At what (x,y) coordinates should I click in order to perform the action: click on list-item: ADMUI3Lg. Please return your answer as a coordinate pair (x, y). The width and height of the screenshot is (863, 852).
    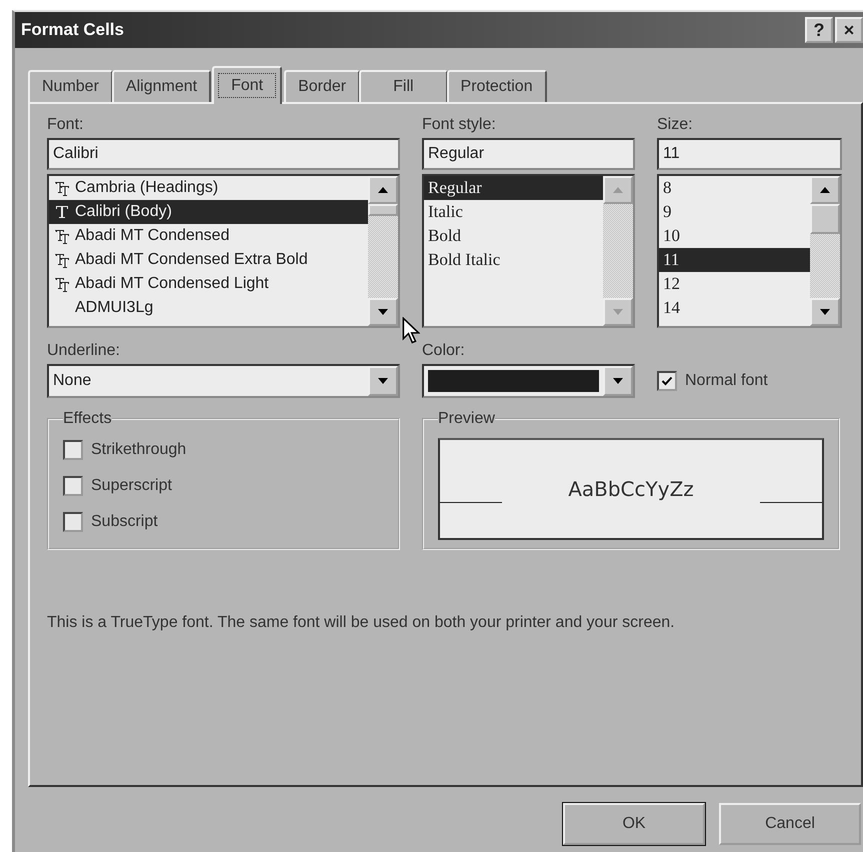
    Looking at the image, I should click on (208, 308).